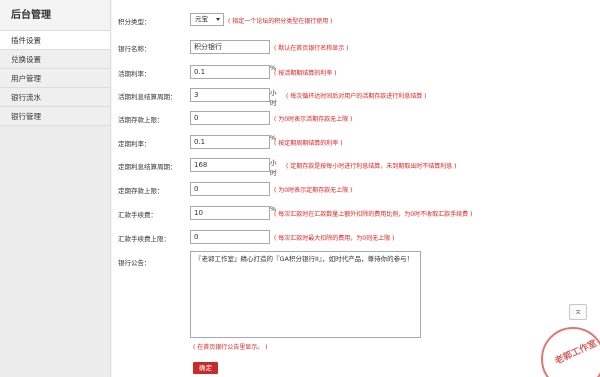  What do you see at coordinates (55, 40) in the screenshot?
I see `sidebar-item-plugin-settings: 插件设置` at bounding box center [55, 40].